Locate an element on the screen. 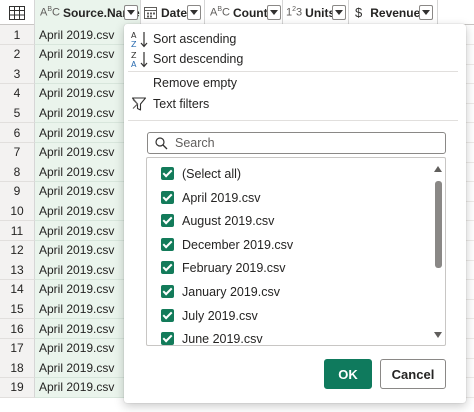  sort-descending-item: Z A Sort descending is located at coordinates (295, 59).